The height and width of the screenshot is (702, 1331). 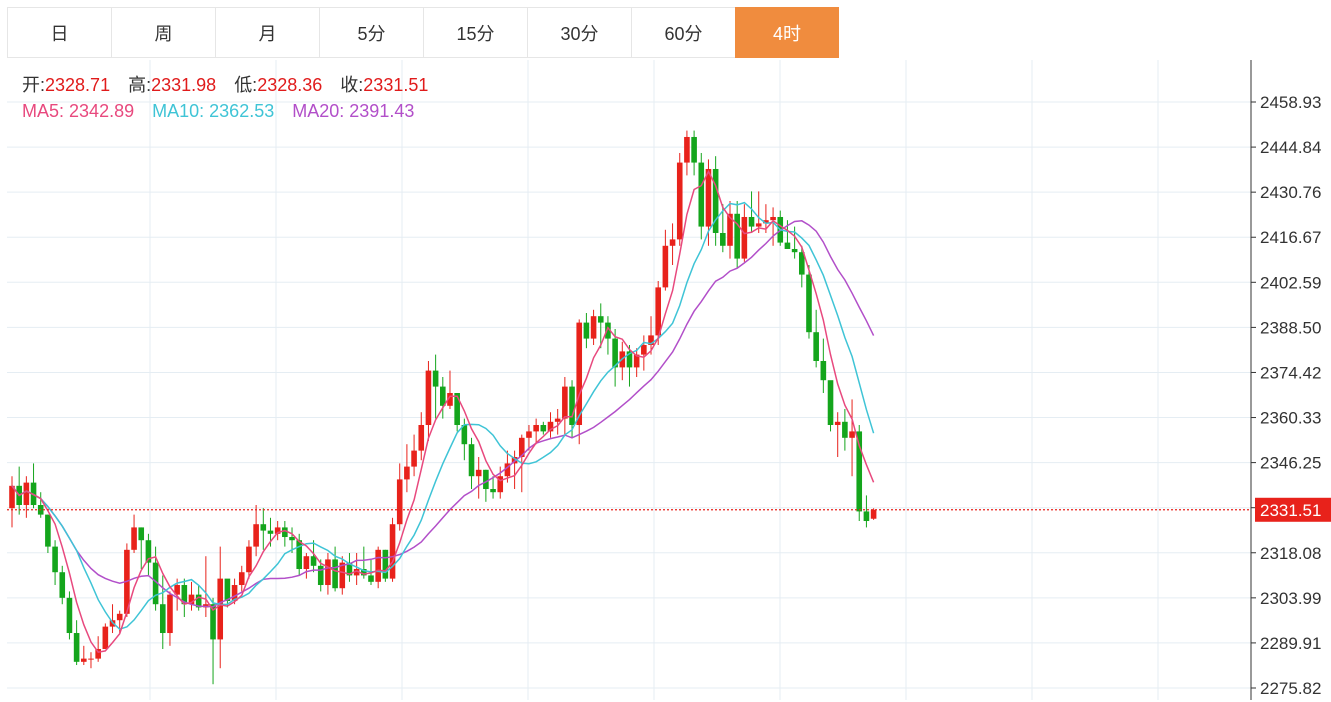 I want to click on y-tick-label: 2444.84, so click(x=1290, y=147).